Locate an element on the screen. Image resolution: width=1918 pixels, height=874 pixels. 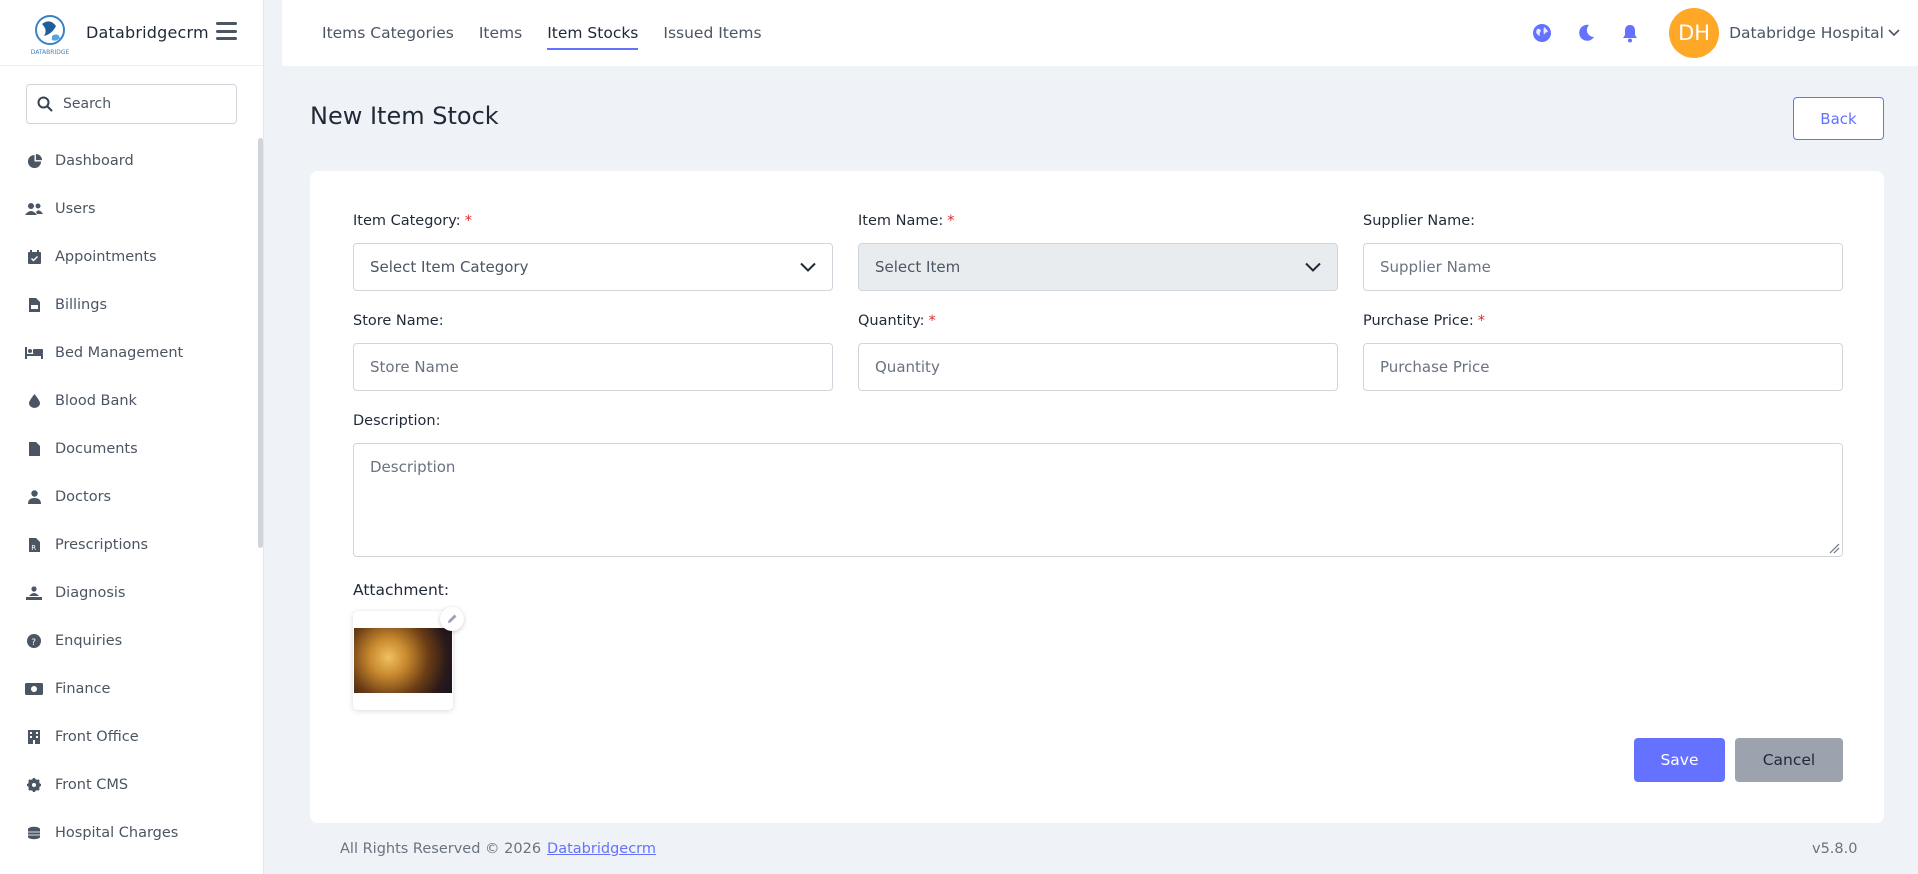
sidebar-item-label: Appointments is located at coordinates (106, 257).